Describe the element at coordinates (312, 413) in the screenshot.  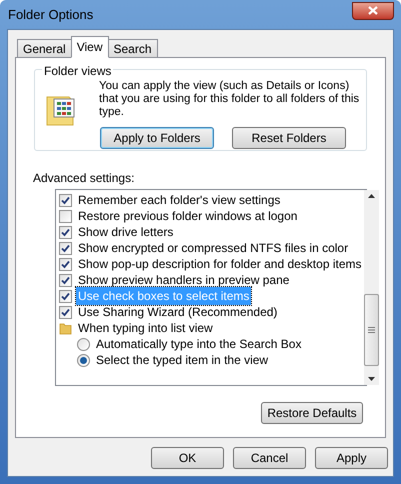
I see `button: Restore Defaults` at that location.